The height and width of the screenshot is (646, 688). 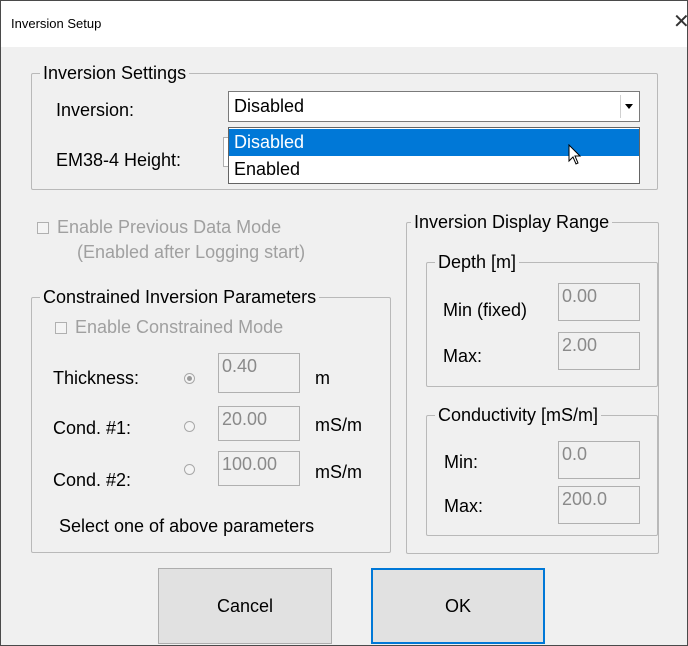 I want to click on cond1-field: 20.00, so click(x=259, y=423).